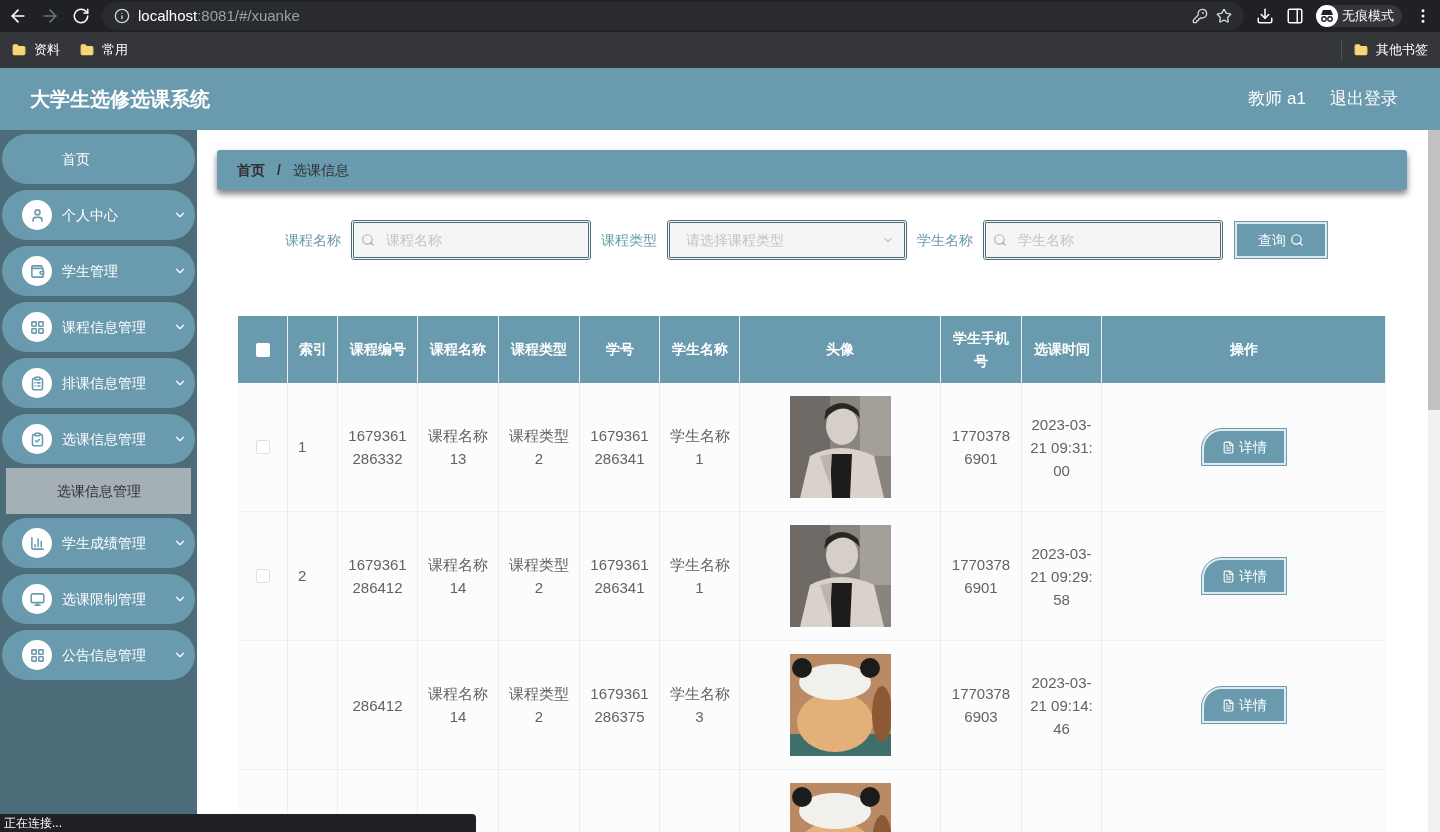 The height and width of the screenshot is (832, 1440). What do you see at coordinates (1243, 349) in the screenshot?
I see `column-header: 操作` at bounding box center [1243, 349].